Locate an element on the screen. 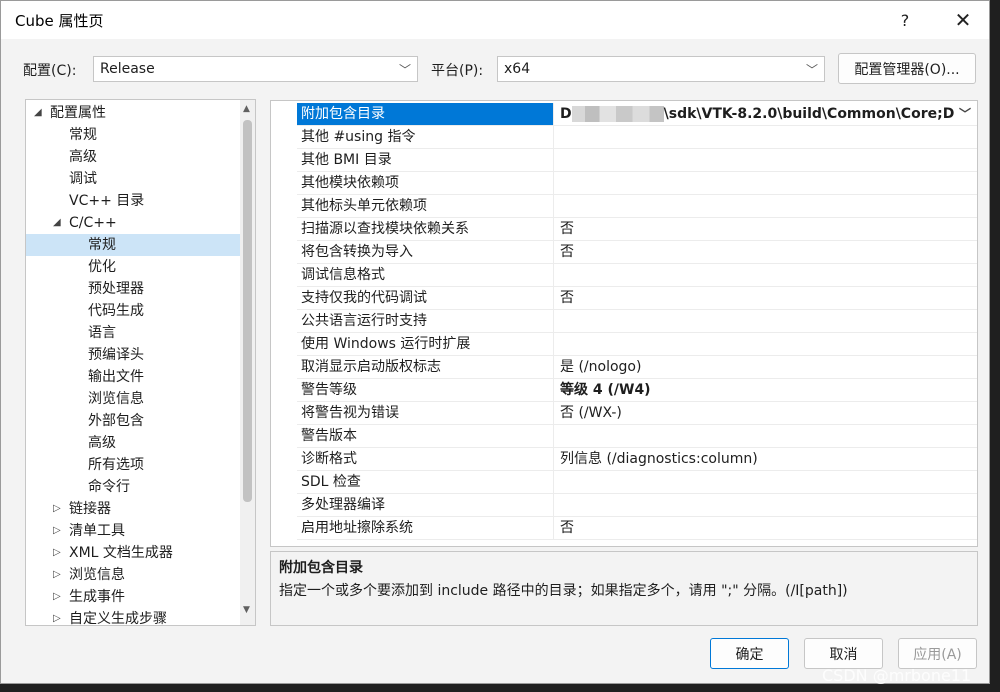 This screenshot has height=692, width=1000. property-row: 其他 #using 指令 is located at coordinates (637, 137).